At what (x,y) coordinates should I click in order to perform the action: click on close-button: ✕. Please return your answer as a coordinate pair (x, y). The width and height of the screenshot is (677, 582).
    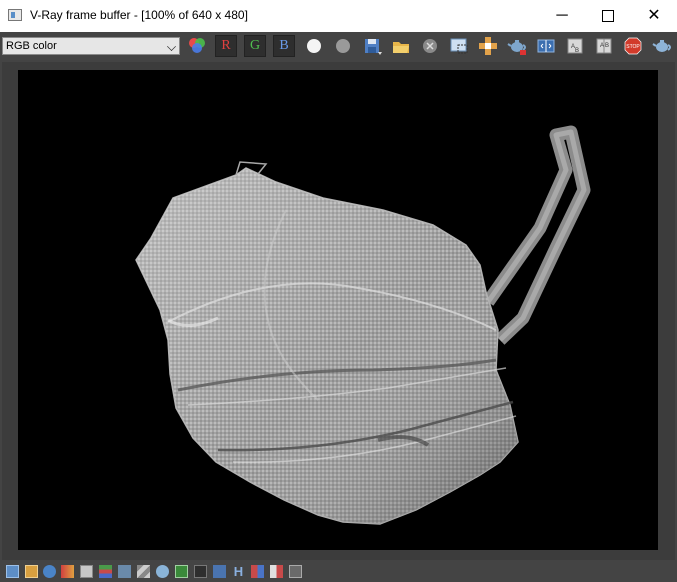
    Looking at the image, I should click on (654, 16).